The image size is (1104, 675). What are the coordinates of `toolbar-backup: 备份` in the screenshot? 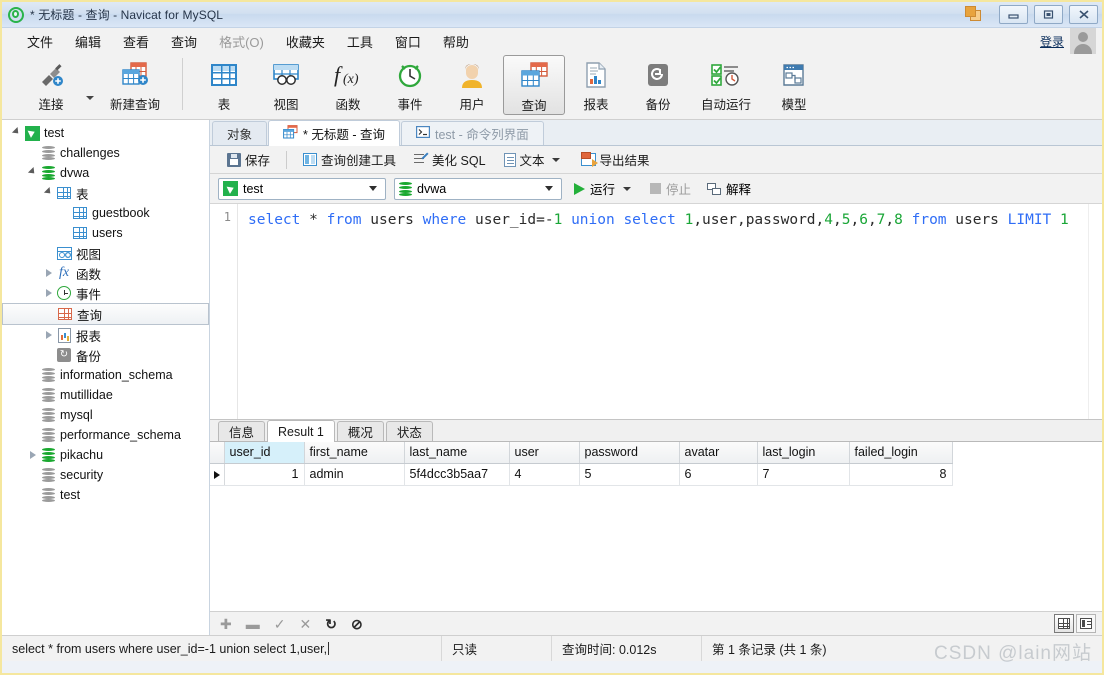 It's located at (658, 83).